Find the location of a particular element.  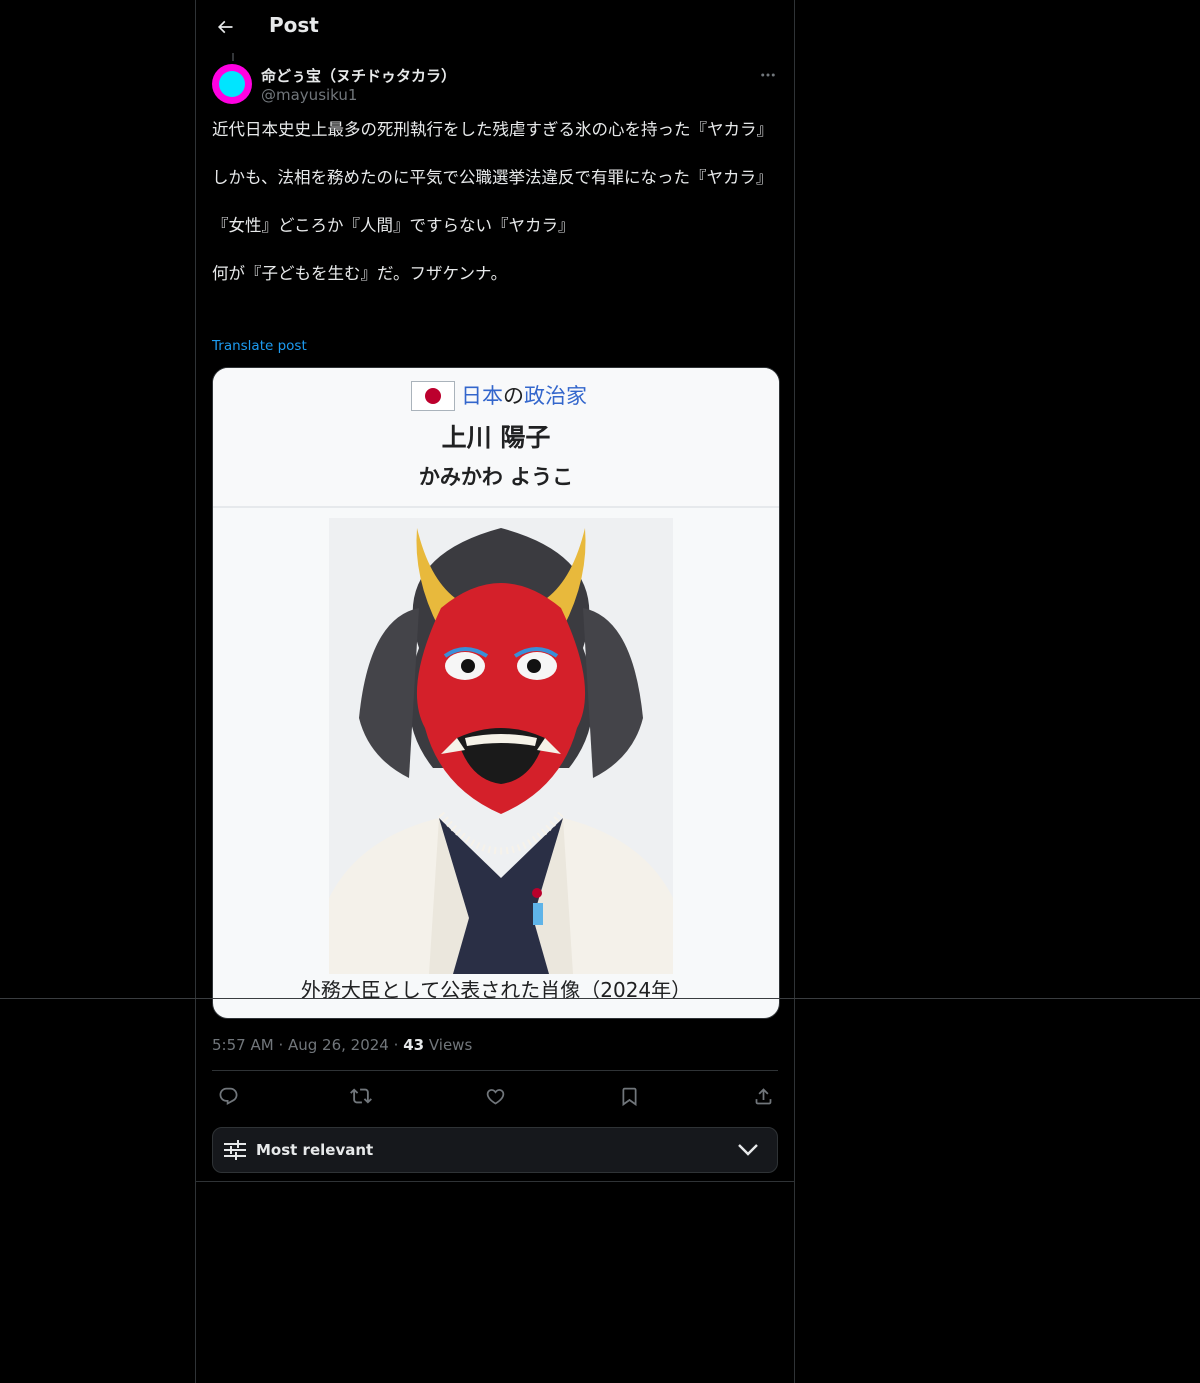

horizontal-rule-overlay is located at coordinates (600, 998).